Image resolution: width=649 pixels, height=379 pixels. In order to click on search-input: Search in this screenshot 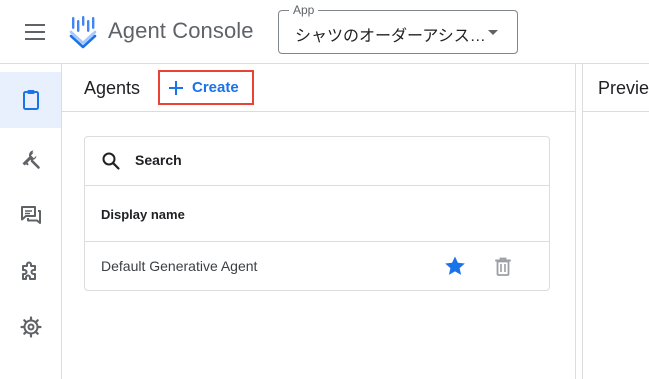, I will do `click(317, 161)`.